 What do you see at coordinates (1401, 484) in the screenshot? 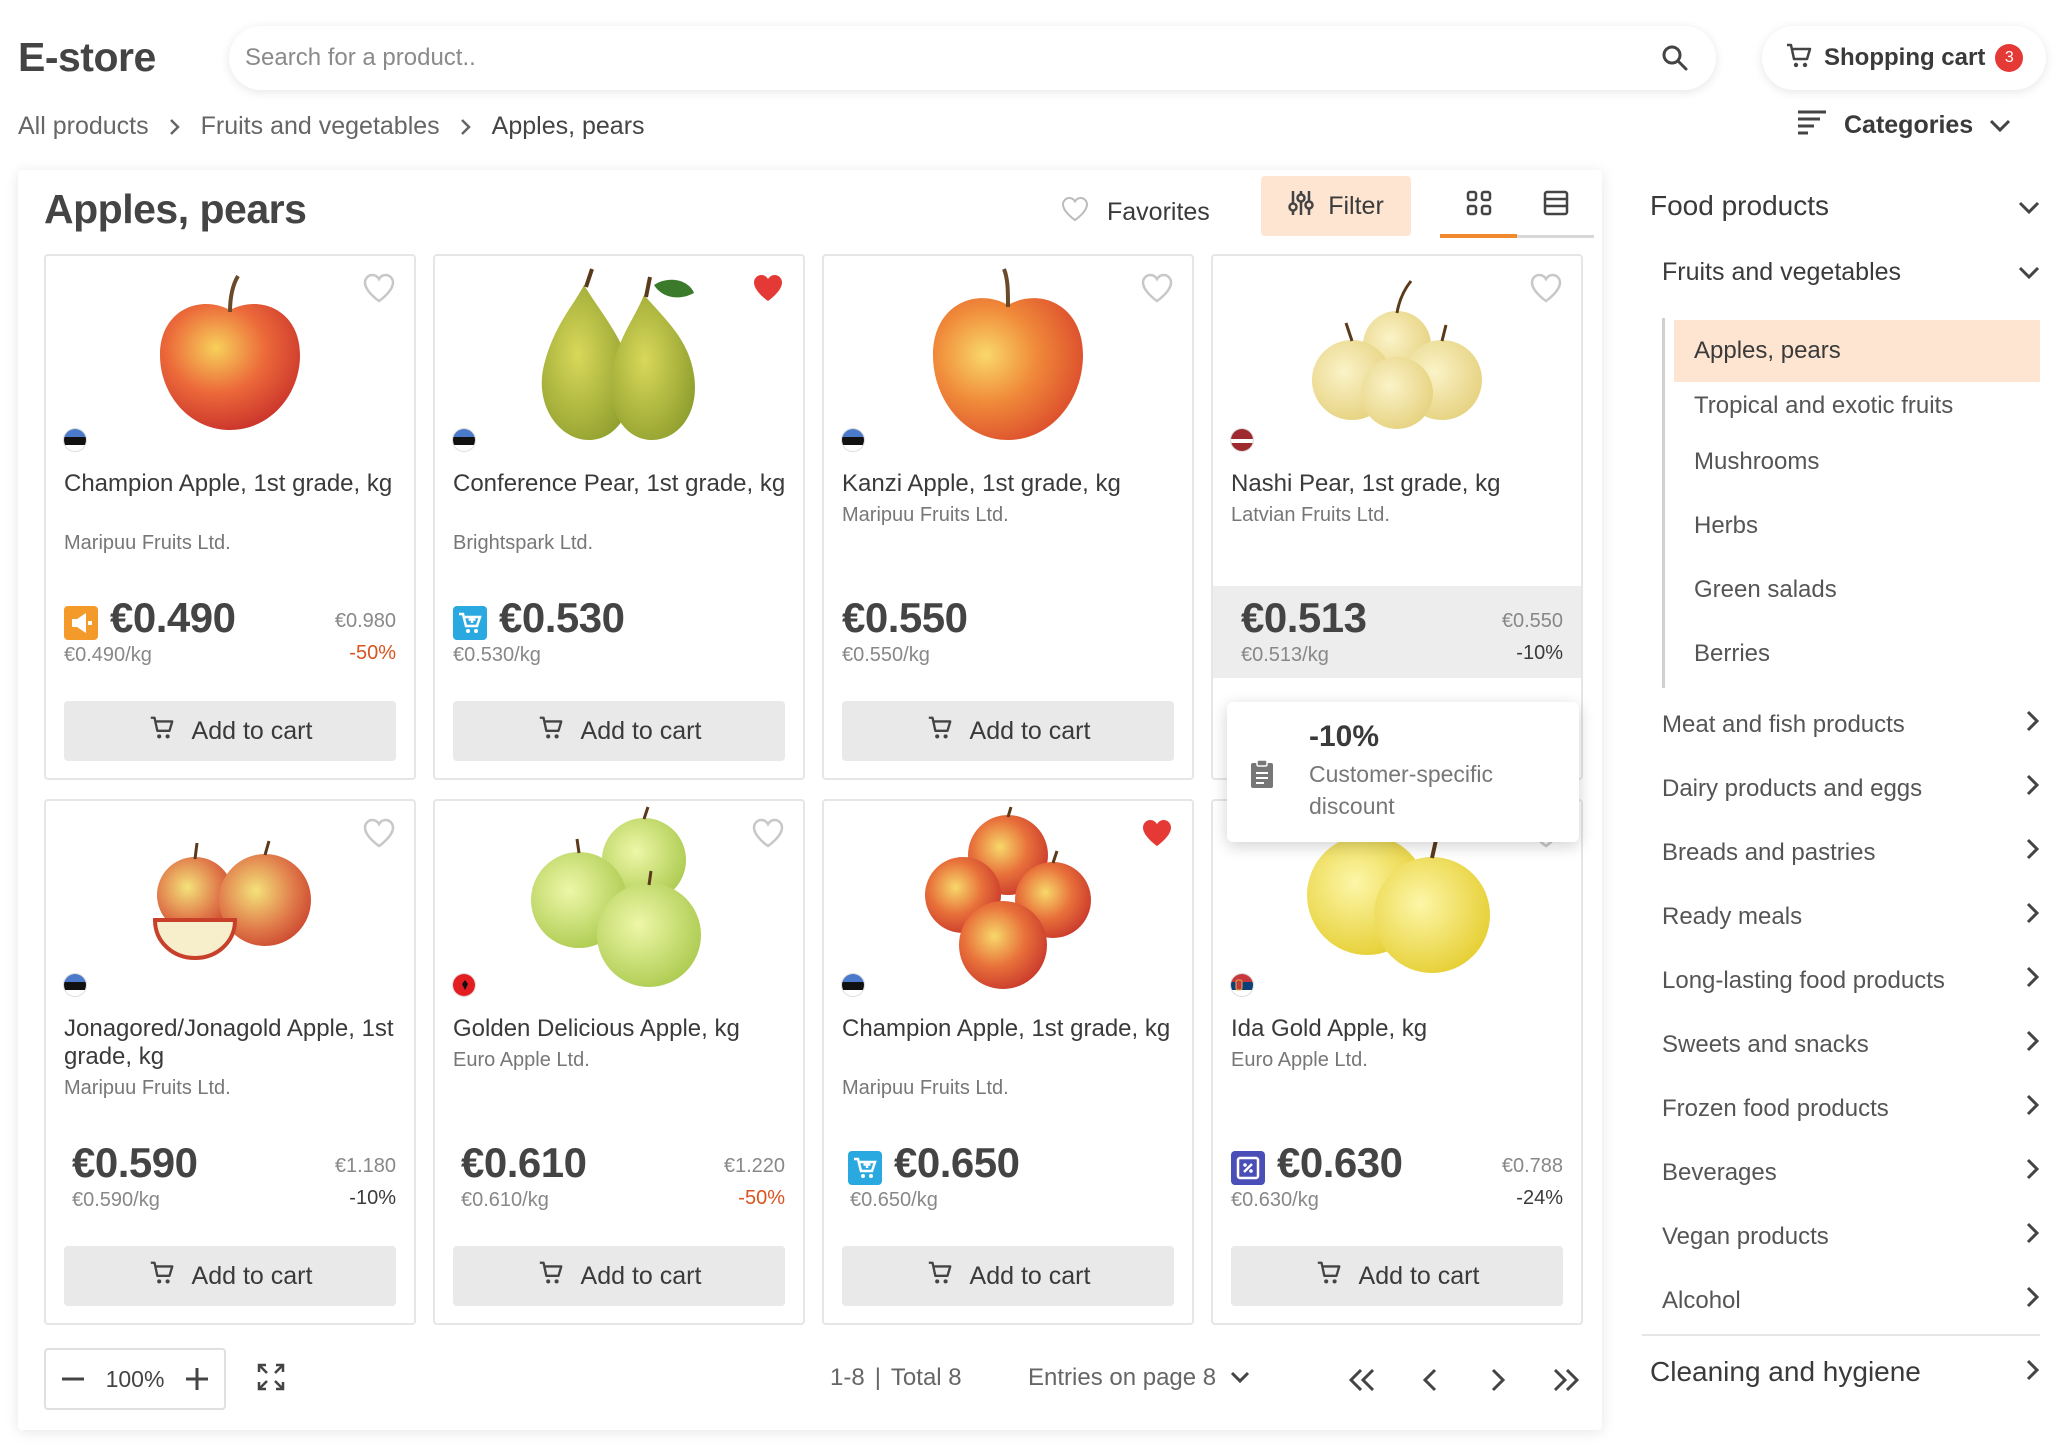
I see `product-name: Nashi Pear, 1st grade, kg` at bounding box center [1401, 484].